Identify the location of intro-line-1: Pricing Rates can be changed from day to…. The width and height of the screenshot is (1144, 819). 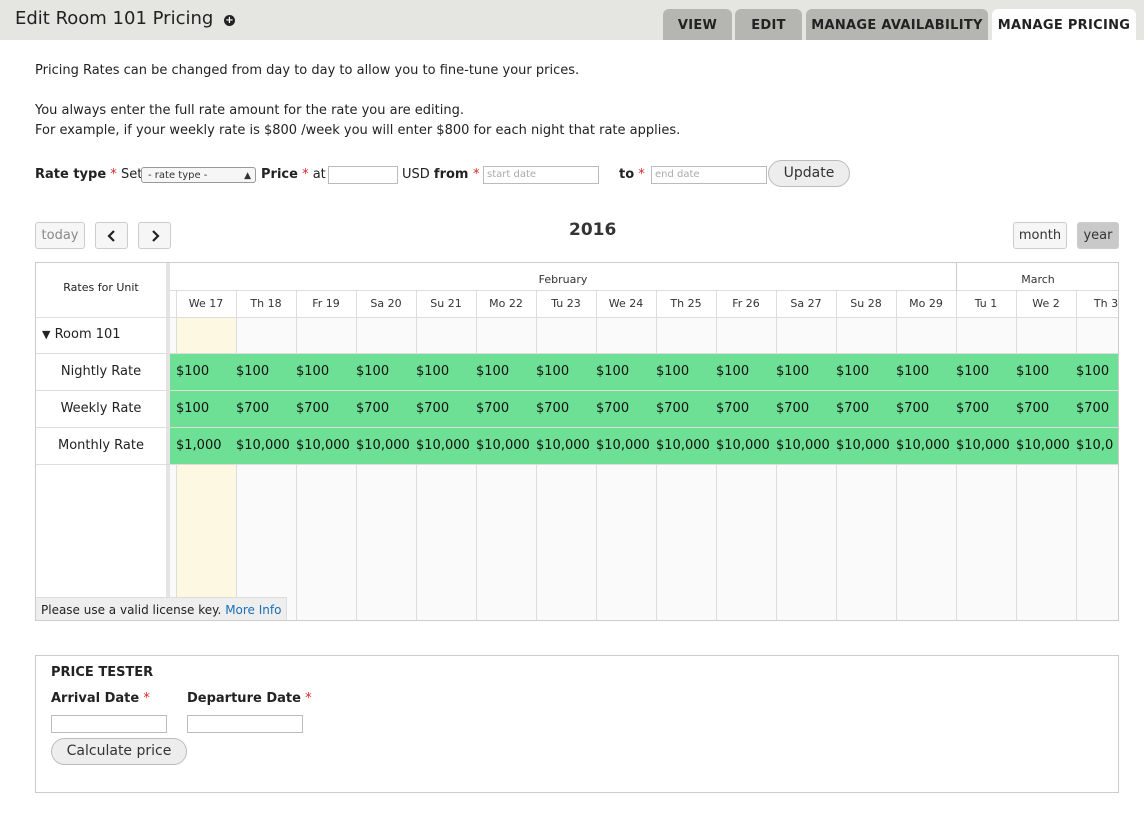
(307, 70).